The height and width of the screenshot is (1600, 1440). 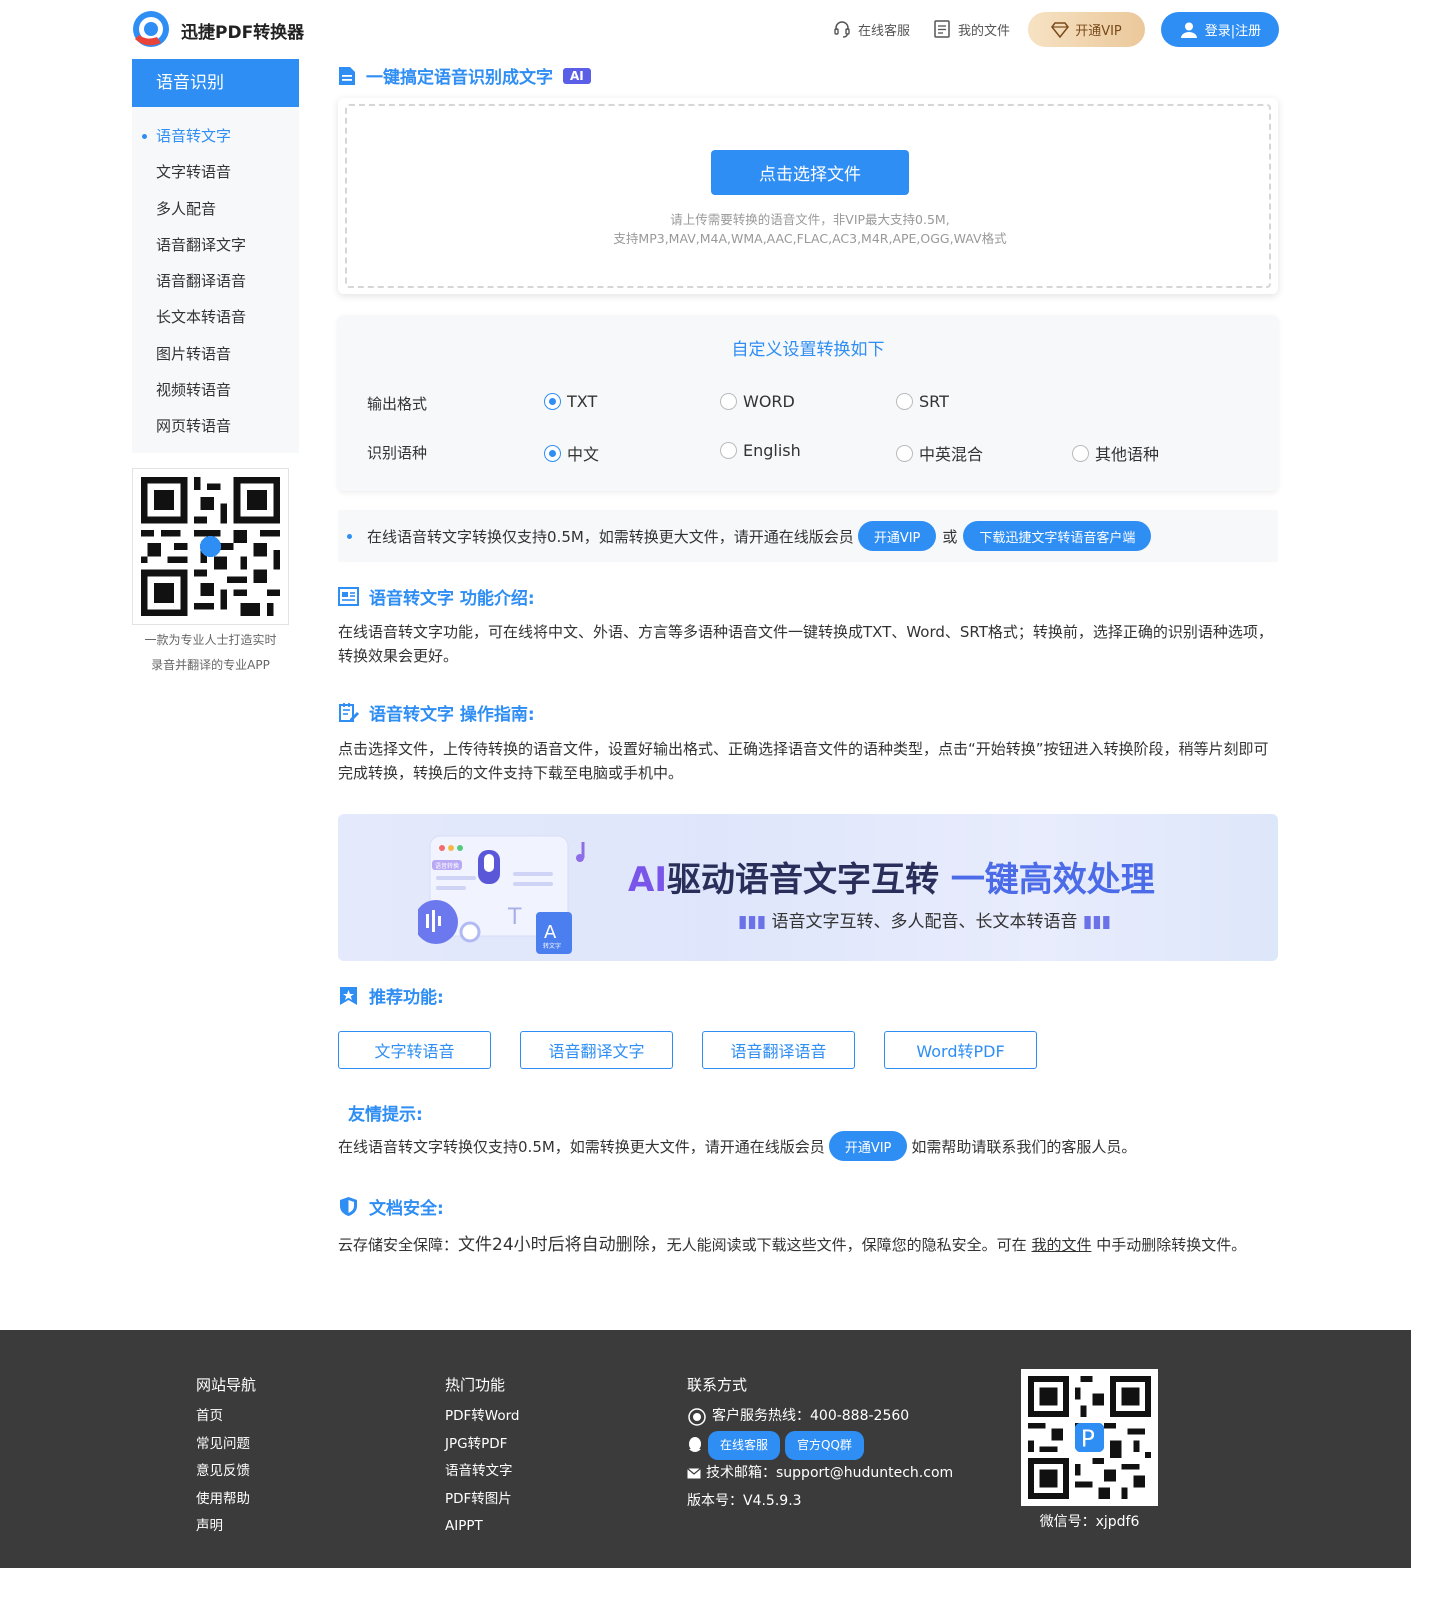 What do you see at coordinates (1061, 1245) in the screenshot?
I see `my-files-inline-link: 我的文件` at bounding box center [1061, 1245].